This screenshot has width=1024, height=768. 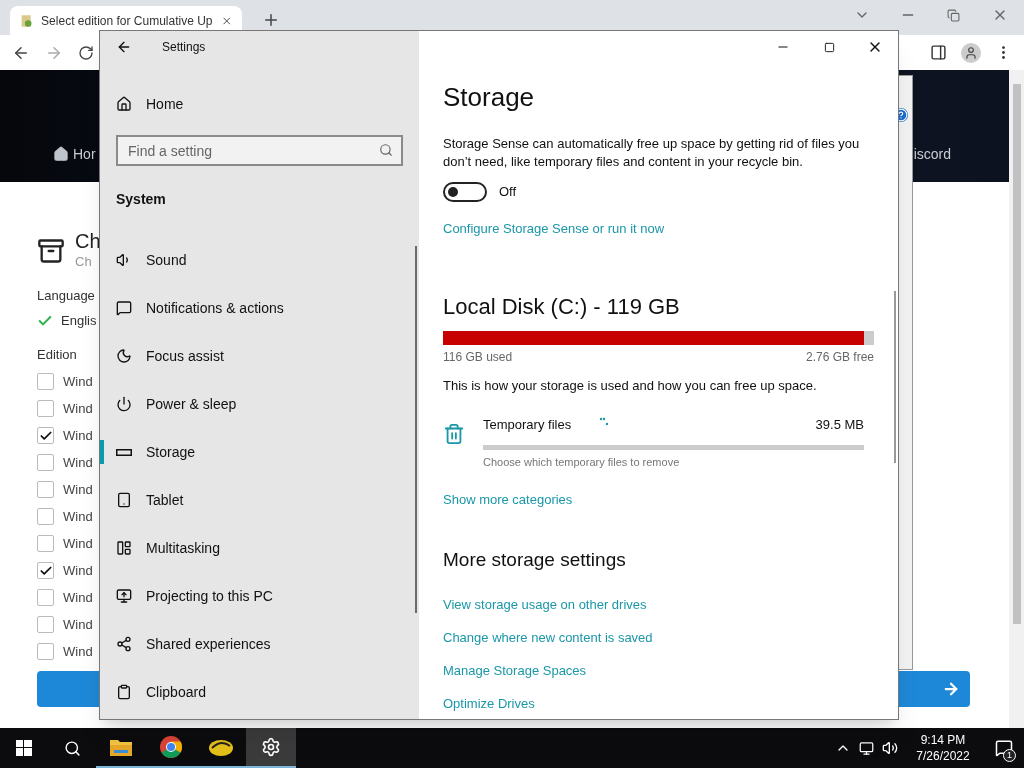 I want to click on nav-item: Focus assist, so click(x=259, y=356).